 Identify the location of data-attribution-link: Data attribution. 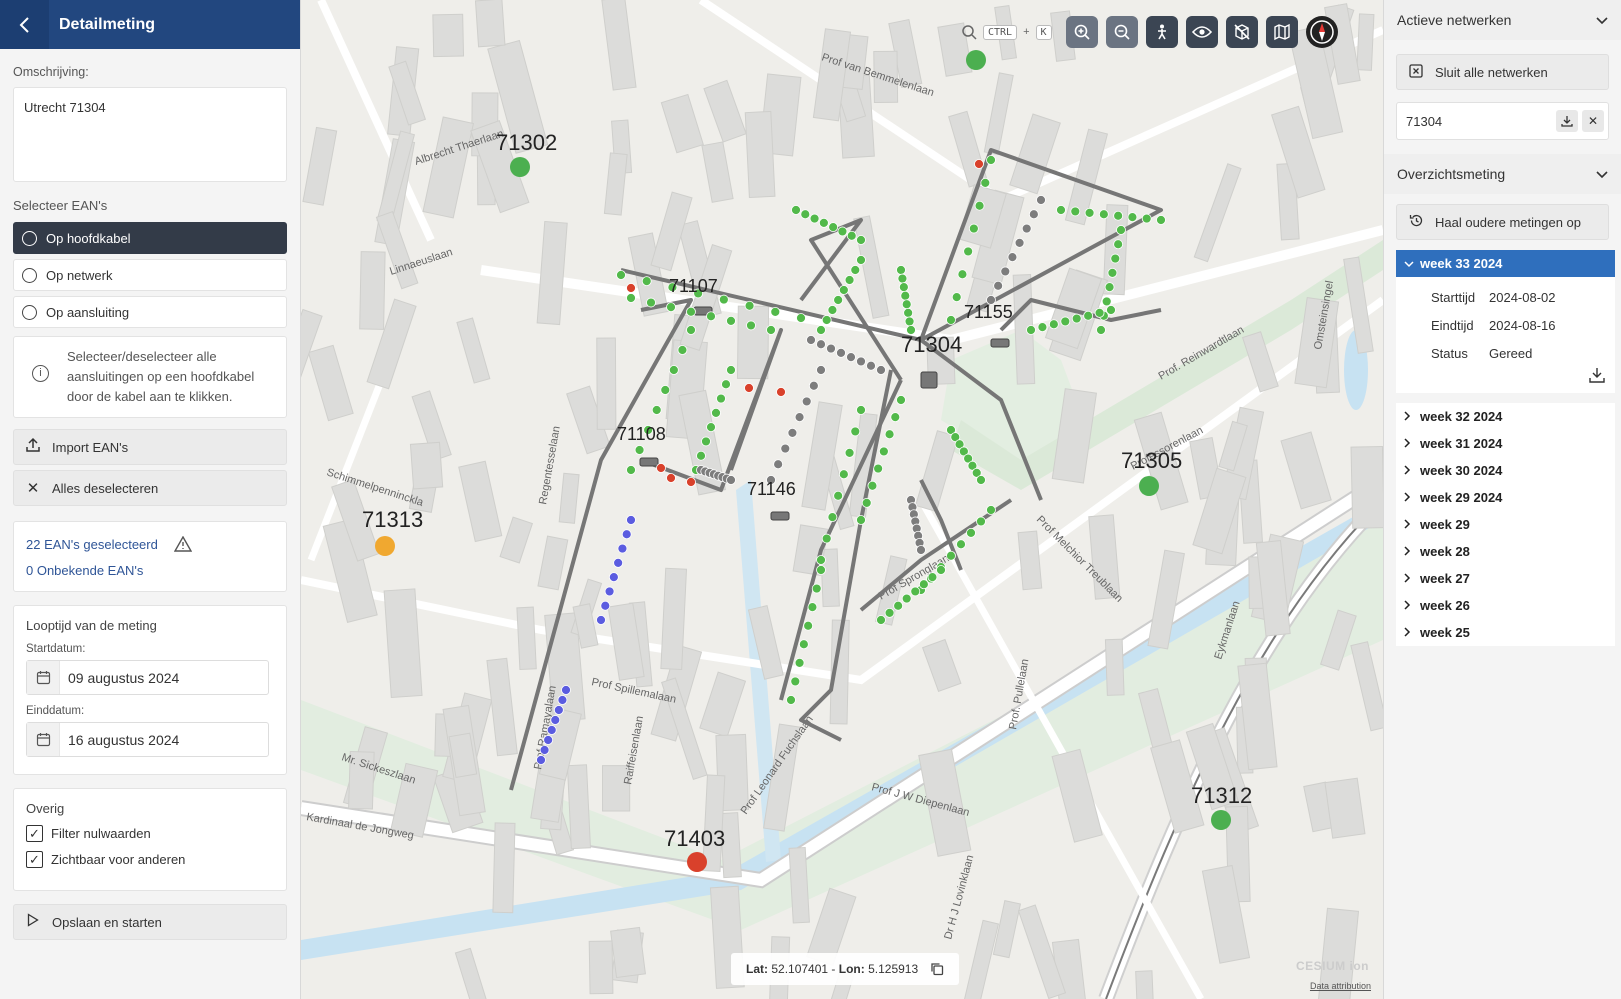
(1340, 986).